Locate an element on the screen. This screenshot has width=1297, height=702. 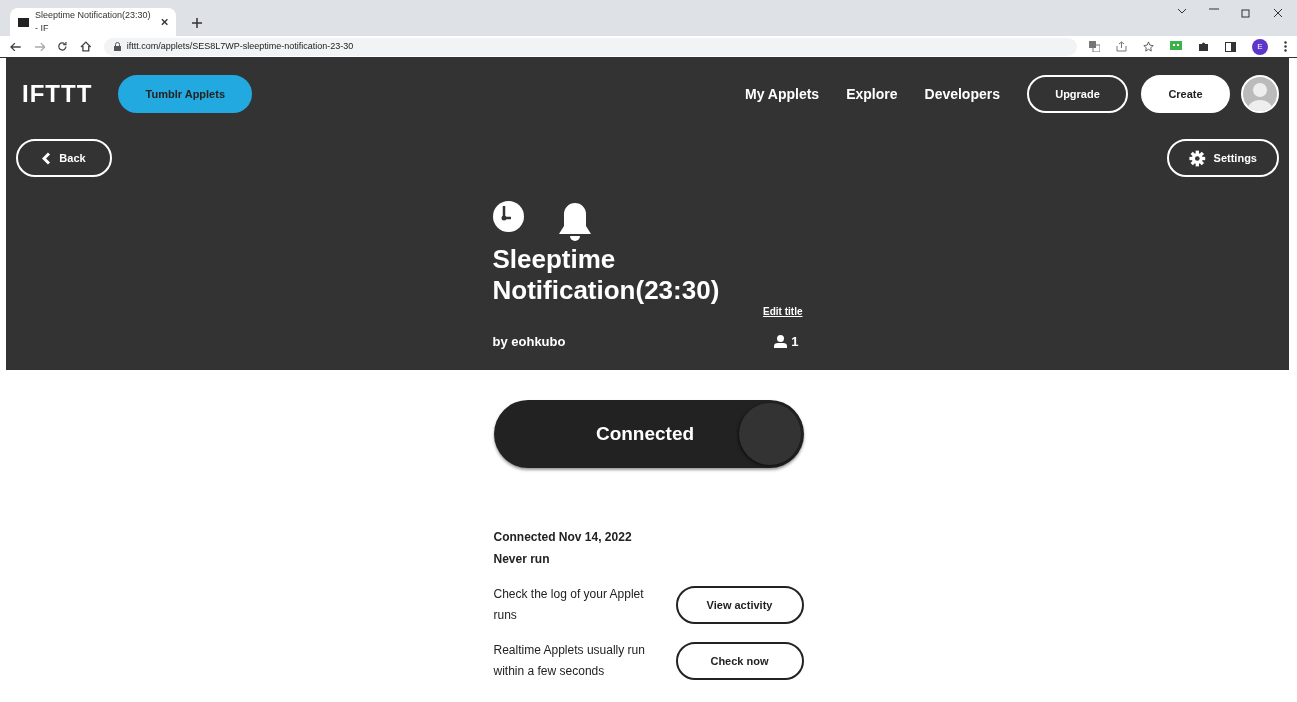
user-icon is located at coordinates (781, 342).